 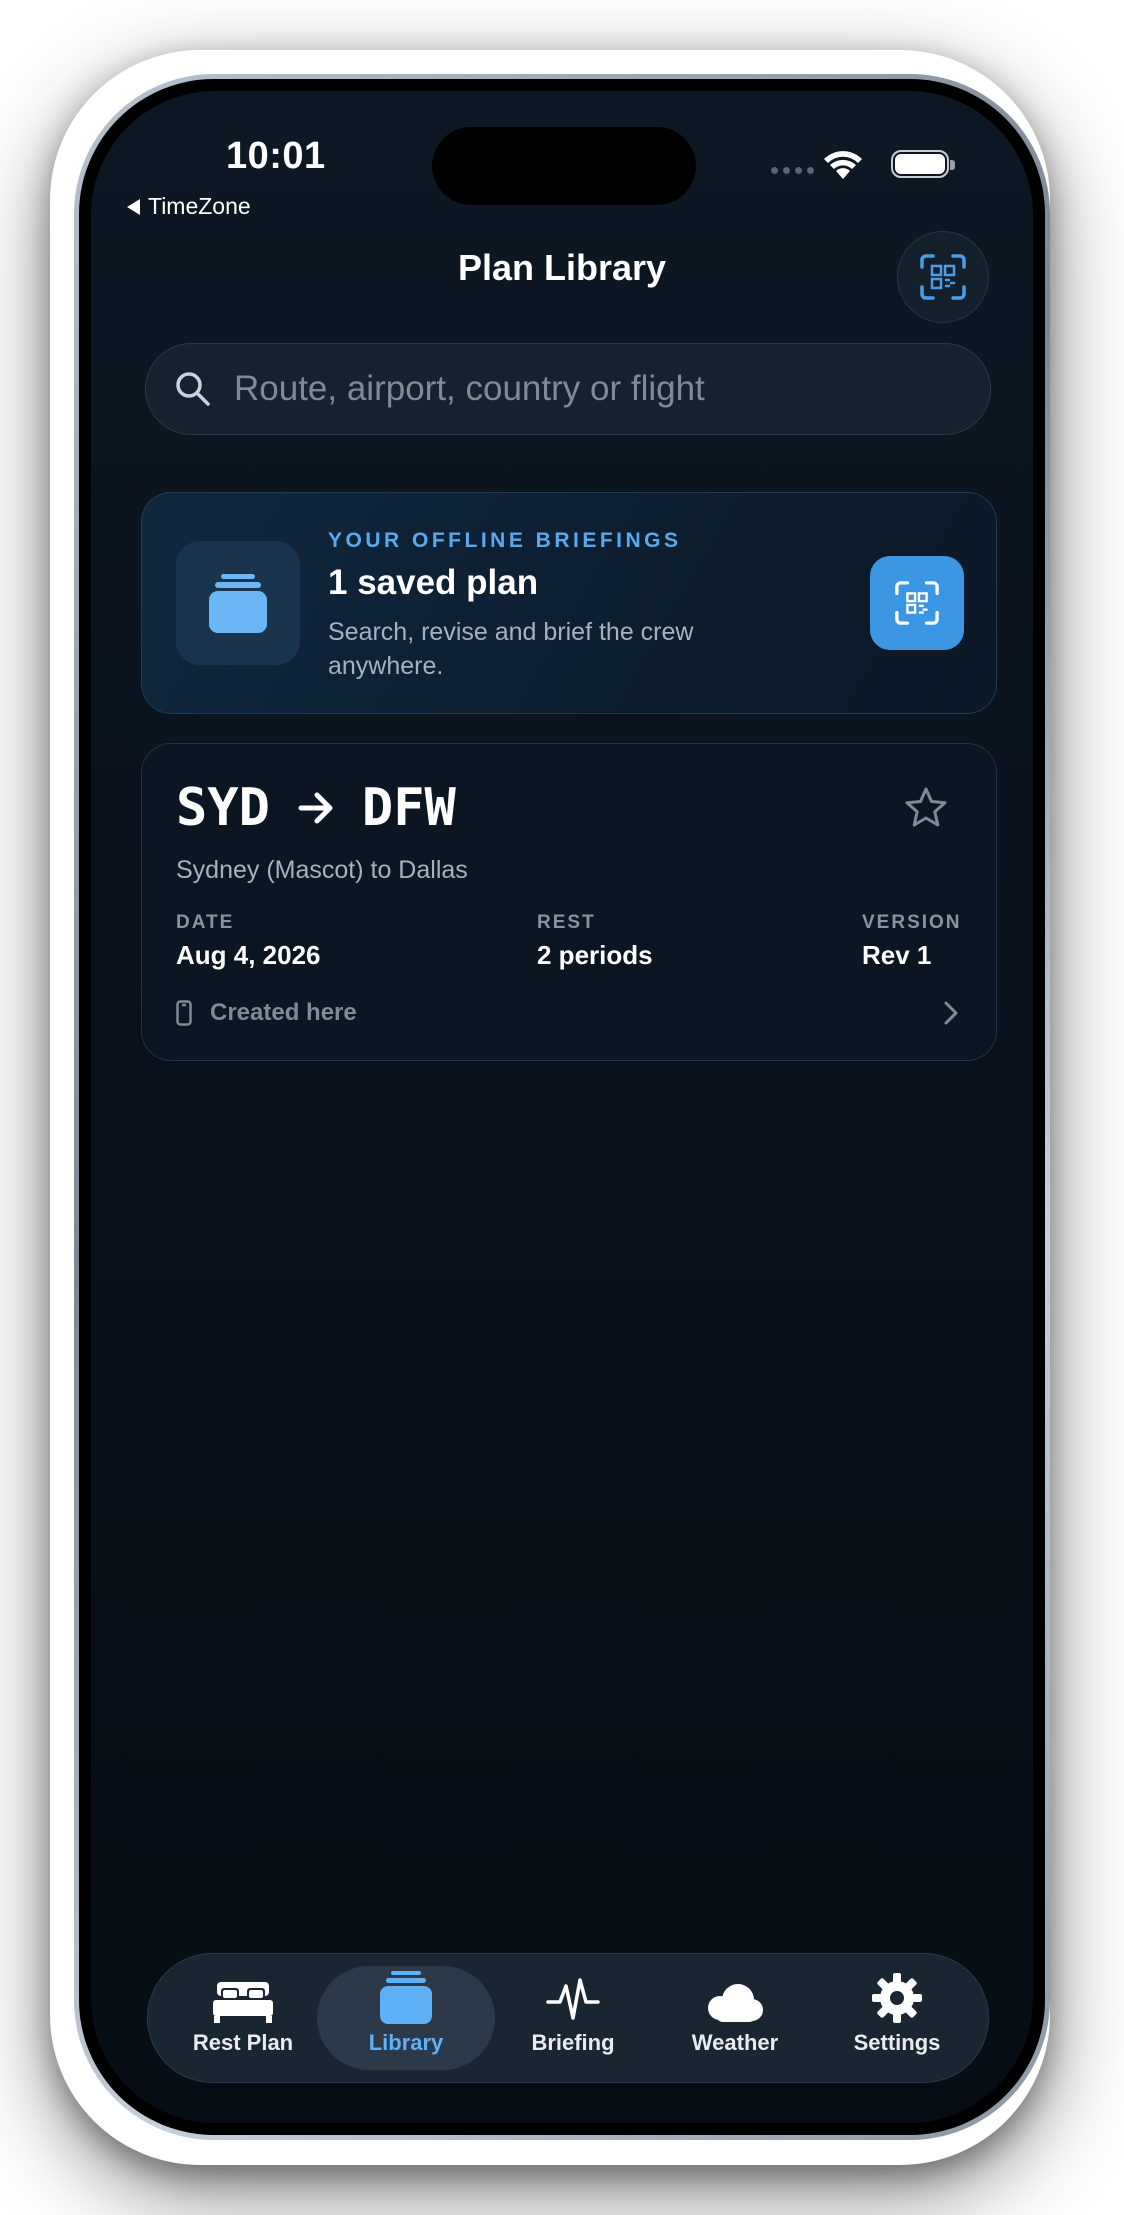 What do you see at coordinates (199, 206) in the screenshot?
I see `back-app-label: TimeZone` at bounding box center [199, 206].